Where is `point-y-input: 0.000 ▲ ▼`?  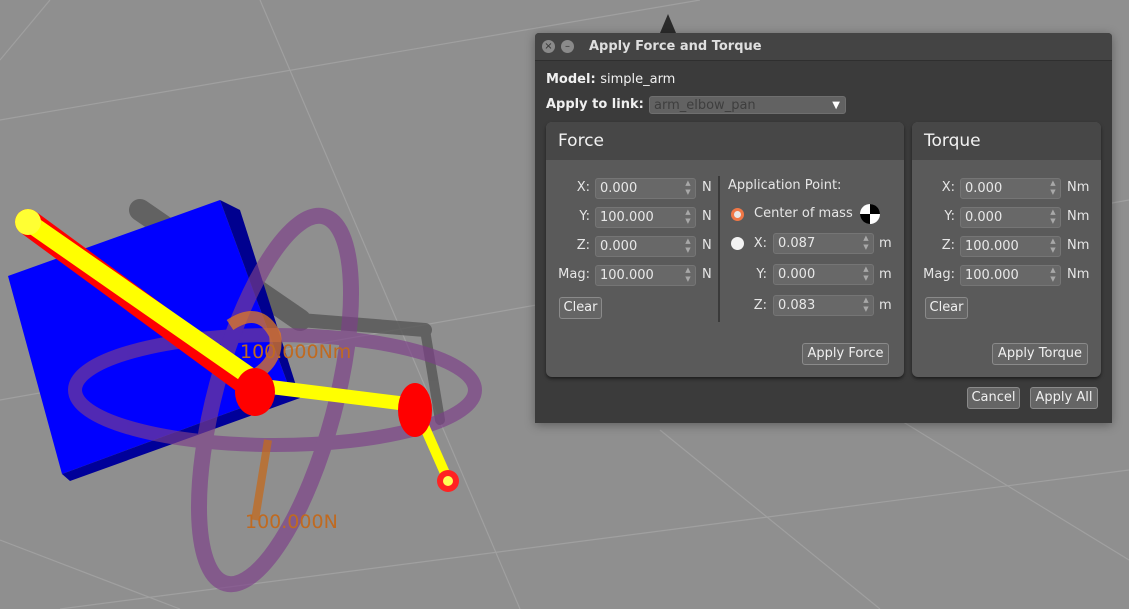 point-y-input: 0.000 ▲ ▼ is located at coordinates (823, 274).